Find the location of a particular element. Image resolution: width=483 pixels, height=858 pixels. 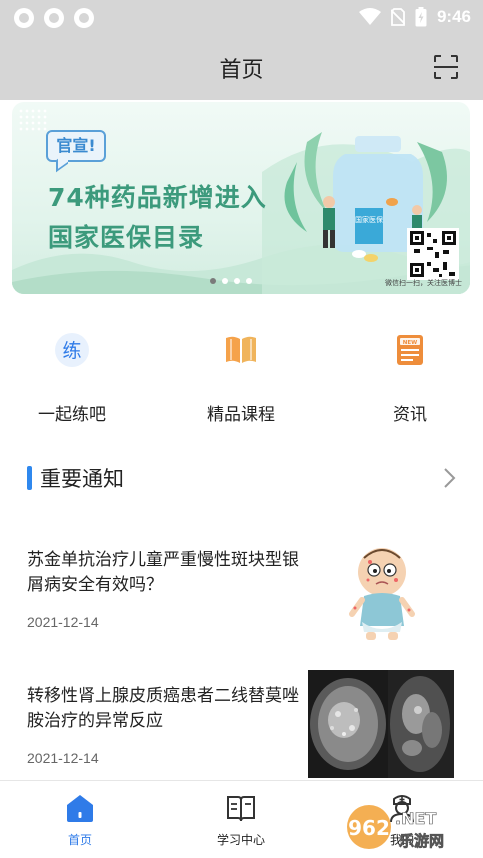

app-header: 首页 is located at coordinates (241, 68).